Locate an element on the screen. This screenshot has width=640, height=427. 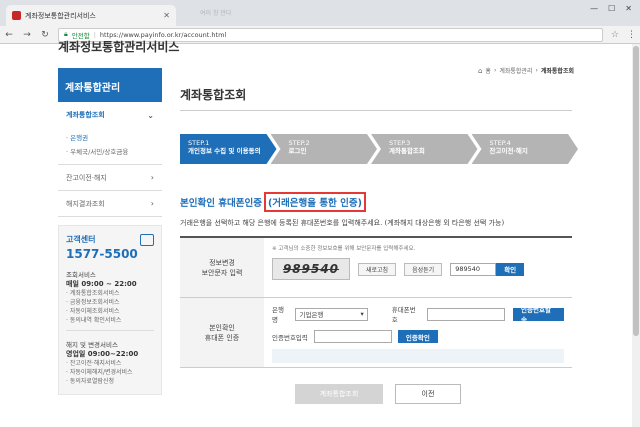
section-title-highlight: (거래은행을 통한 인증) is located at coordinates (314, 202).